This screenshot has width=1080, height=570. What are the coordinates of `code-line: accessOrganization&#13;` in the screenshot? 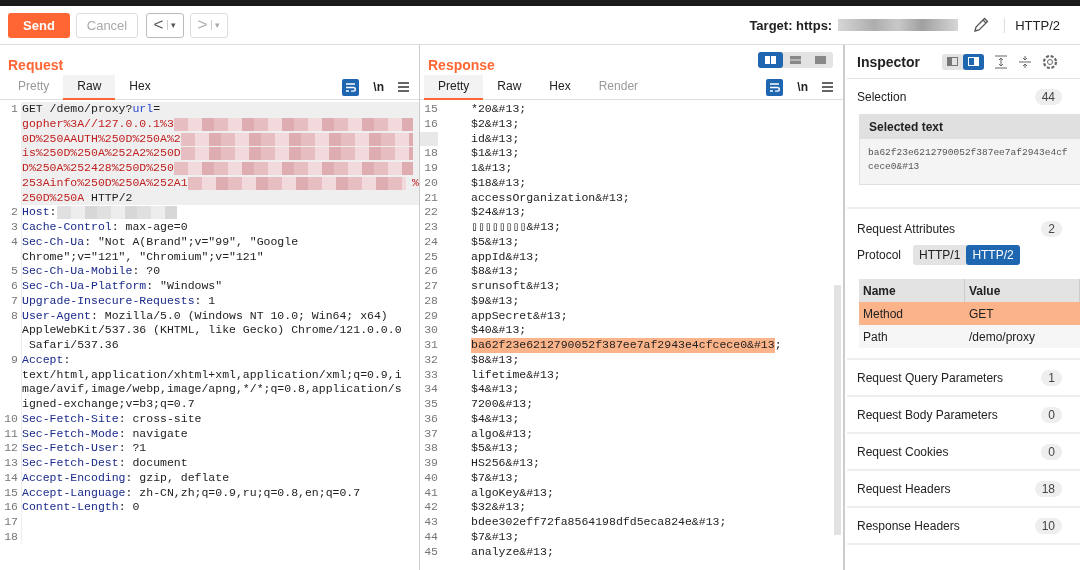 It's located at (550, 198).